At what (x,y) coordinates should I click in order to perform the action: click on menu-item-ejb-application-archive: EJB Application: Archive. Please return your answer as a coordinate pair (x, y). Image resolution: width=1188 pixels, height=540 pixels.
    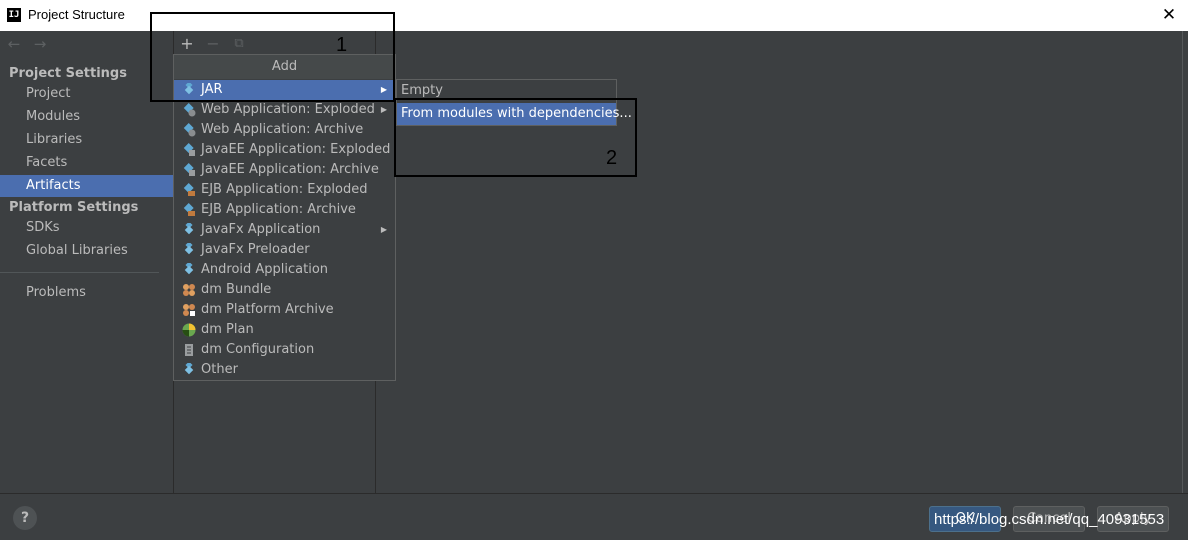
    Looking at the image, I should click on (284, 210).